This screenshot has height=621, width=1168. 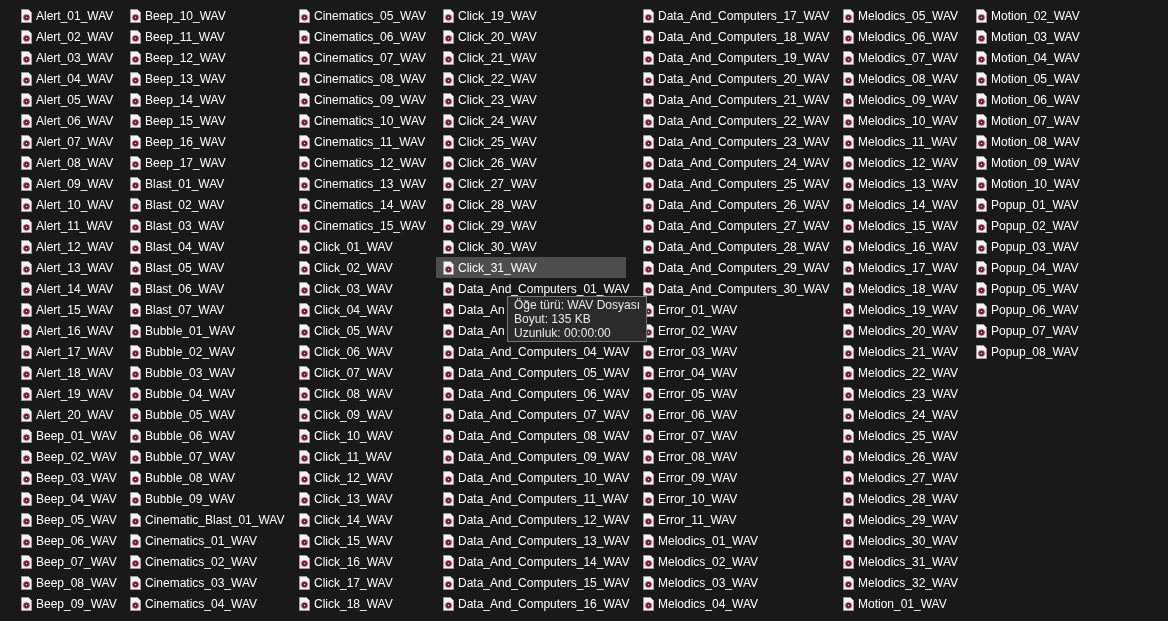 What do you see at coordinates (577, 305) in the screenshot?
I see `tooltip-line: Öğe türü: WAV Dosyası` at bounding box center [577, 305].